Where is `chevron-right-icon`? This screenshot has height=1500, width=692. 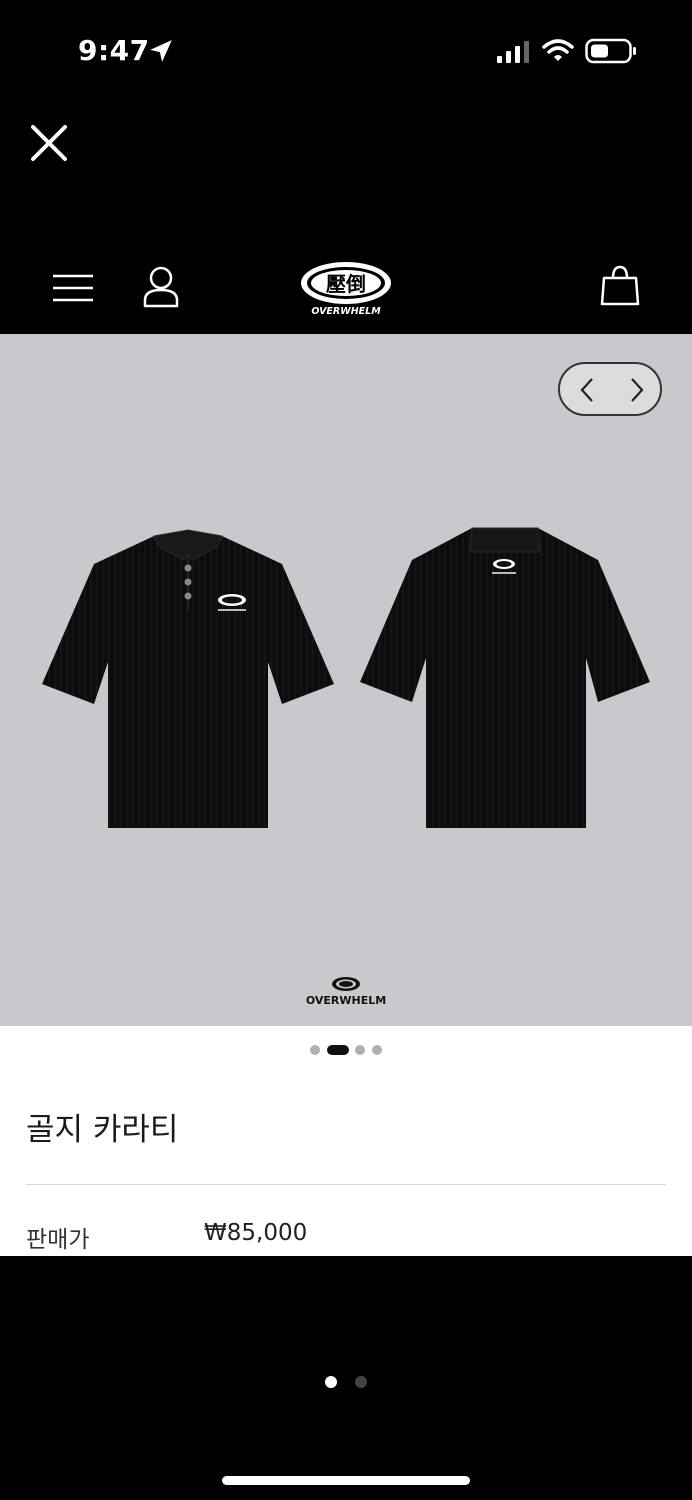 chevron-right-icon is located at coordinates (636, 390).